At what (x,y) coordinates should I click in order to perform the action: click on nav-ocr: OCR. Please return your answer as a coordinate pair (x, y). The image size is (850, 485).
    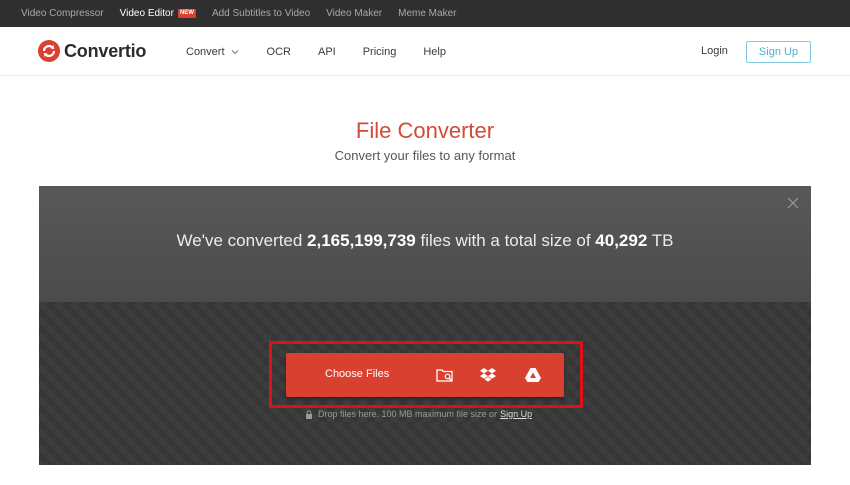
    Looking at the image, I should click on (279, 52).